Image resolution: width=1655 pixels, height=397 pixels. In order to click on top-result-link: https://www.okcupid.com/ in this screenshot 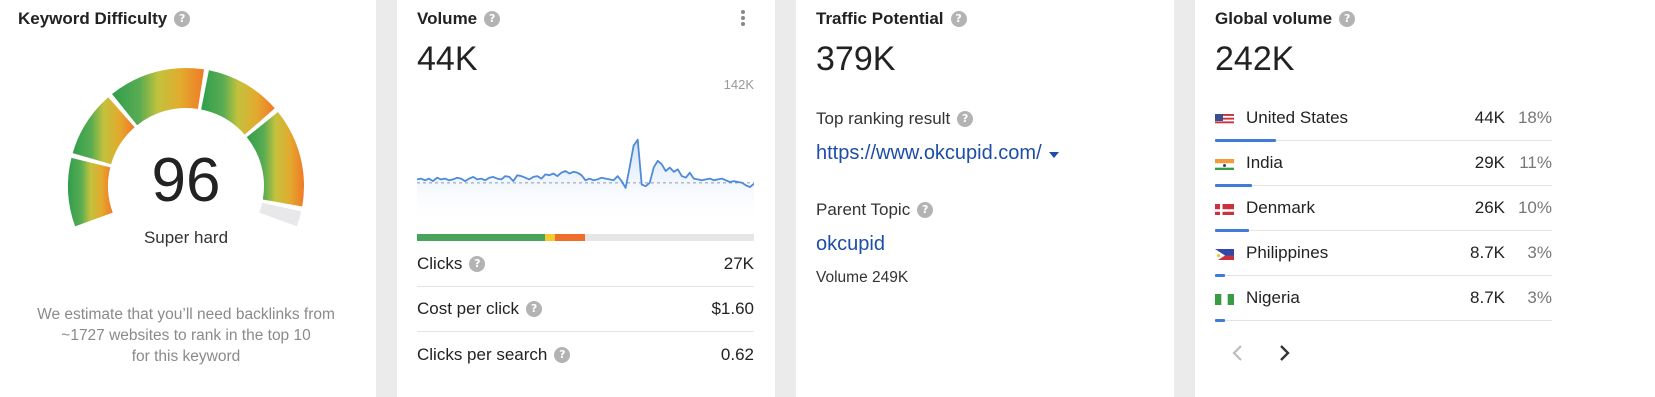, I will do `click(937, 153)`.